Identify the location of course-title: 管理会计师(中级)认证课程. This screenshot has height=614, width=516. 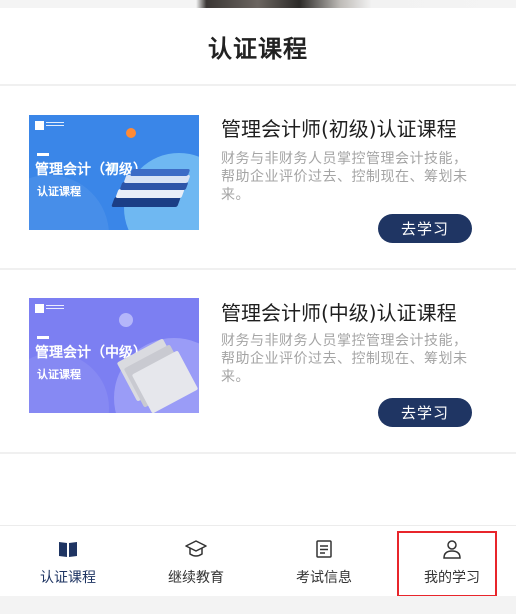
(339, 313).